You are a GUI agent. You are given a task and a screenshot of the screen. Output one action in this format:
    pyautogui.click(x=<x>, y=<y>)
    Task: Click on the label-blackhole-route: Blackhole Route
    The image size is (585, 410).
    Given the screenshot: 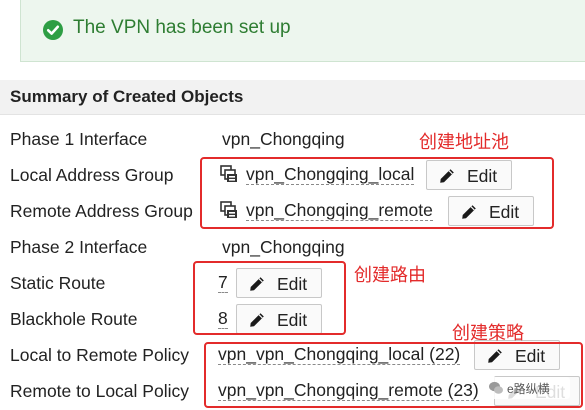 What is the action you would take?
    pyautogui.click(x=74, y=319)
    